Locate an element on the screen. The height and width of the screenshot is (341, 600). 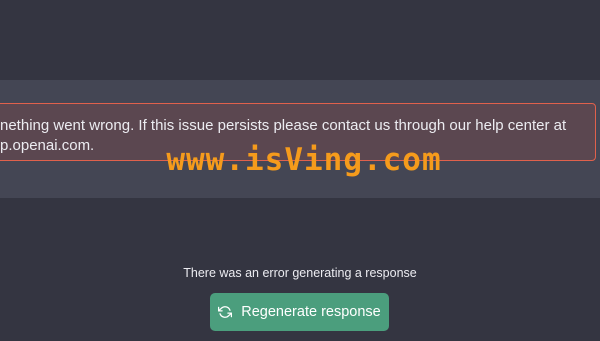
regenerate-button-label: Regenerate response is located at coordinates (311, 312).